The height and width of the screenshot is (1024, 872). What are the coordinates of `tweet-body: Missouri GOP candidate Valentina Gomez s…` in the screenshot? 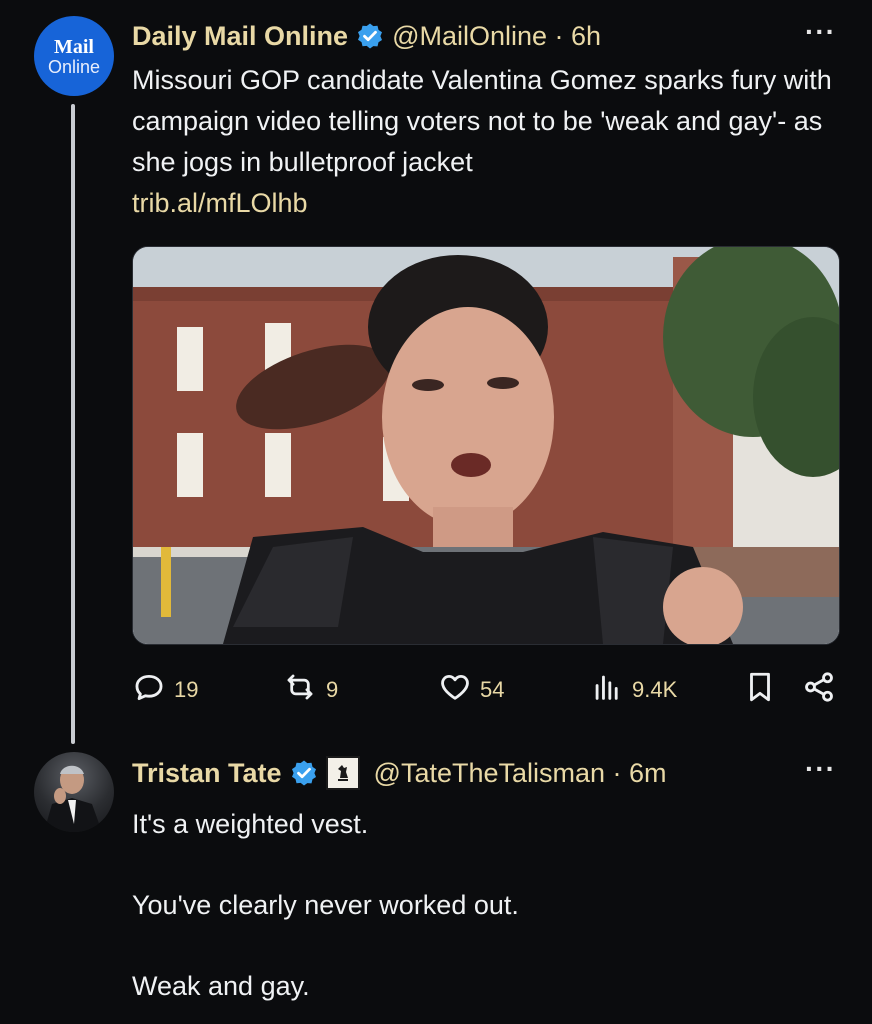 It's located at (482, 142).